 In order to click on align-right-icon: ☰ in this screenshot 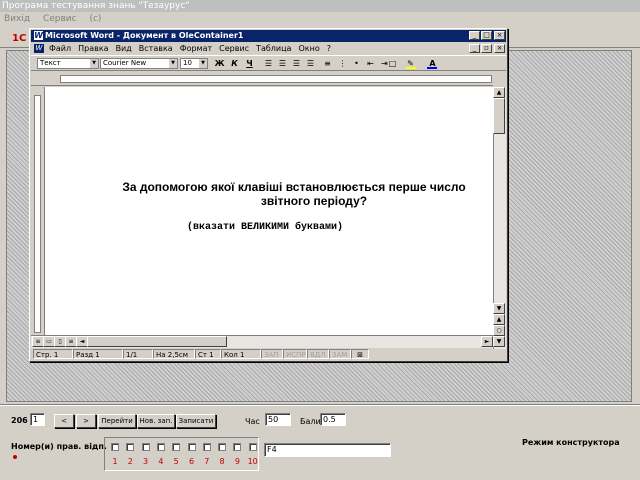, I will do `click(296, 63)`.